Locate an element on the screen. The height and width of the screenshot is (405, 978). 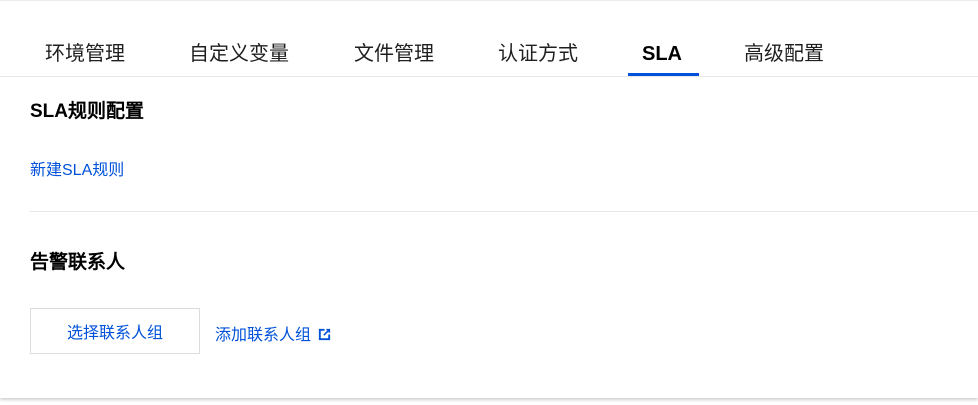
active-tab-indicator is located at coordinates (663, 74).